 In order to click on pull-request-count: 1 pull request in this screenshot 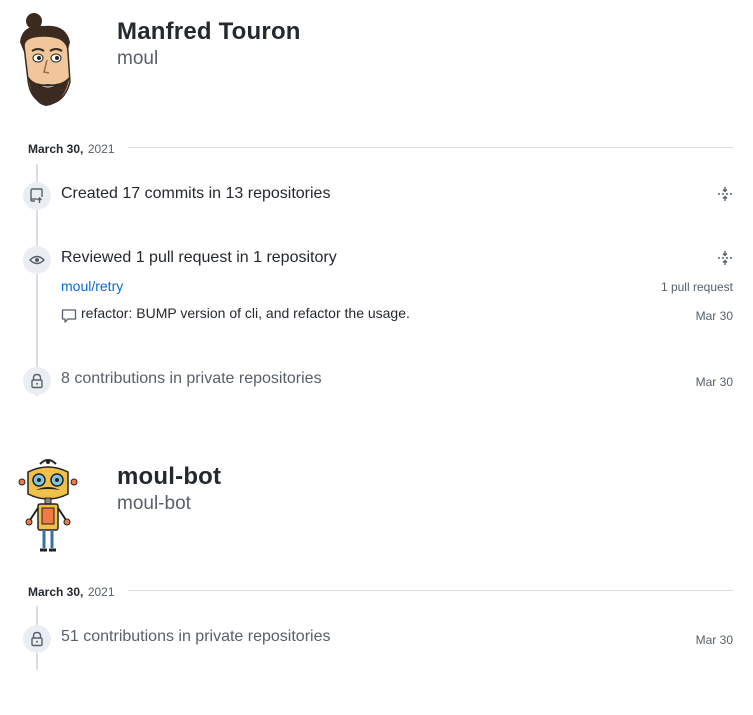, I will do `click(697, 287)`.